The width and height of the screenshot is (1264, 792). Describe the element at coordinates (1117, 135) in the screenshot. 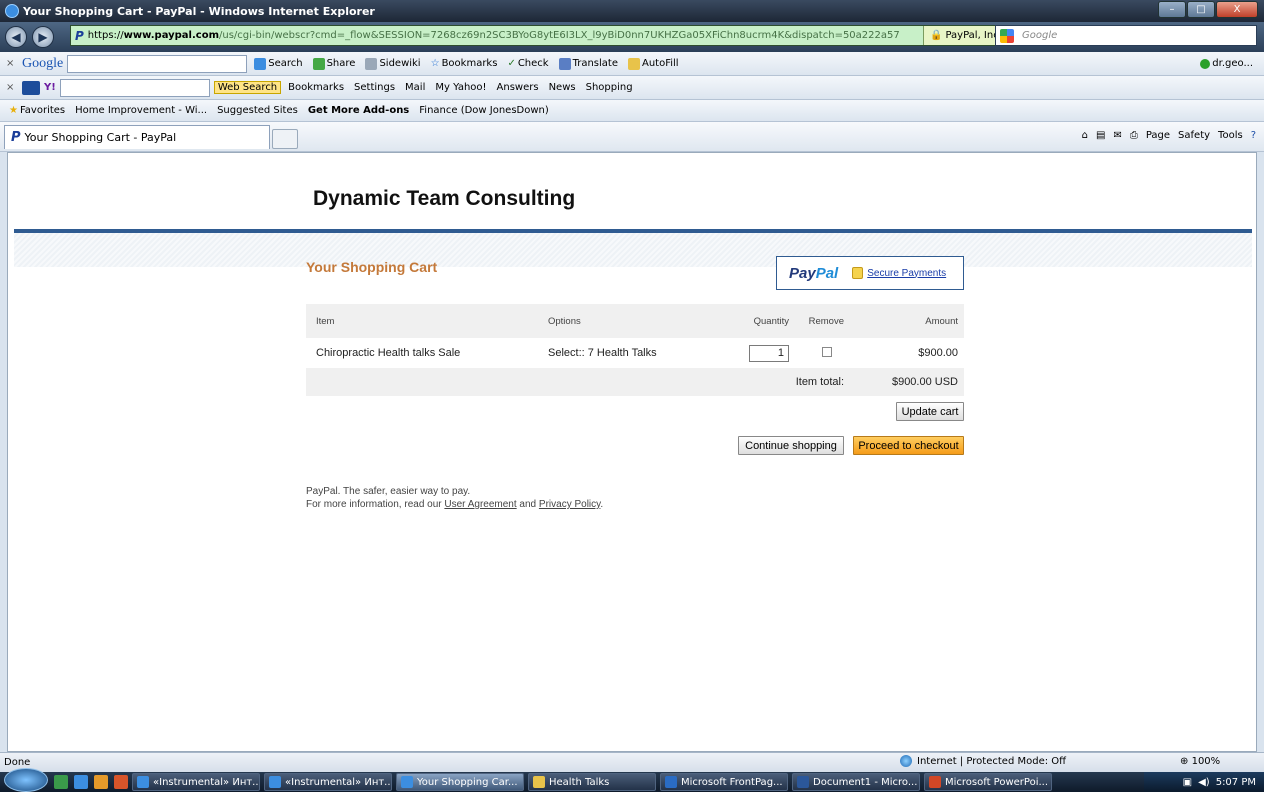

I see `mail-icon: ✉` at that location.